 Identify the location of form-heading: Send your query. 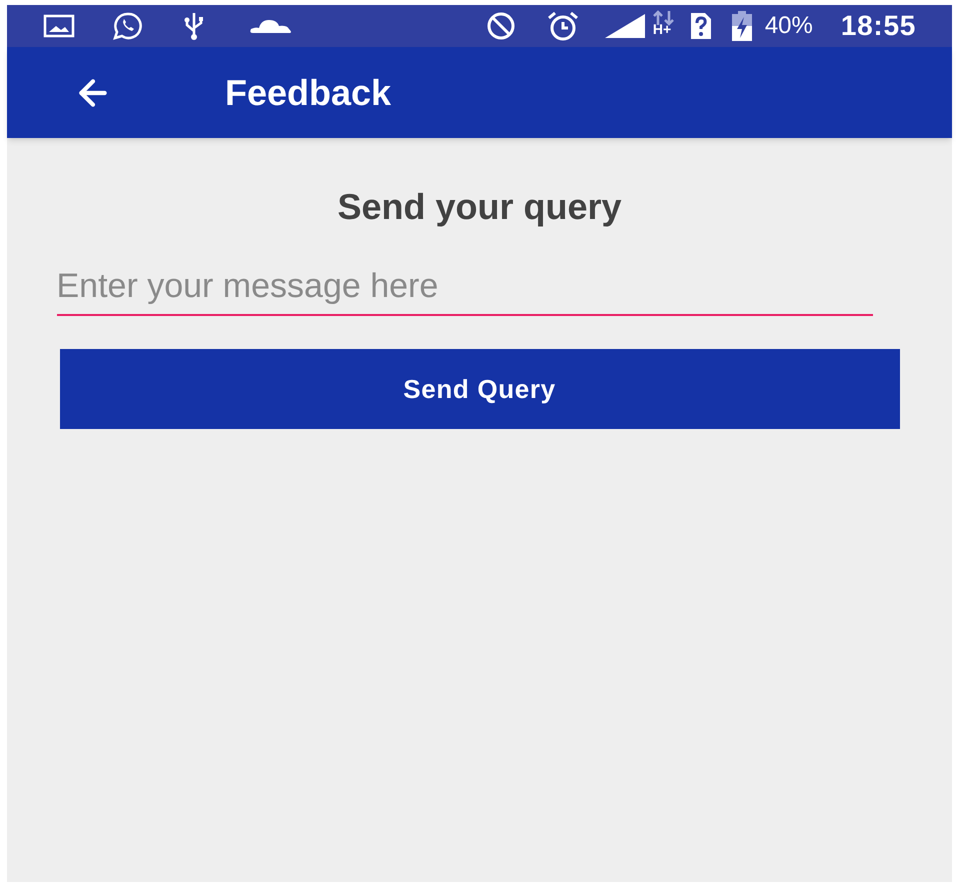
(479, 207).